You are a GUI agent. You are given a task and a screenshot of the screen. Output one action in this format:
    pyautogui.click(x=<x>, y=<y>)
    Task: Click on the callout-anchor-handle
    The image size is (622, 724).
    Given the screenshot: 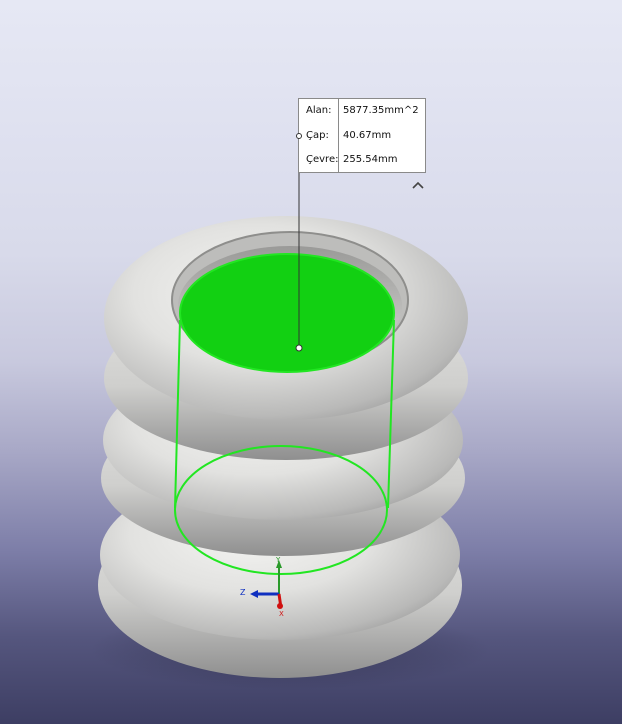 What is the action you would take?
    pyautogui.click(x=299, y=136)
    